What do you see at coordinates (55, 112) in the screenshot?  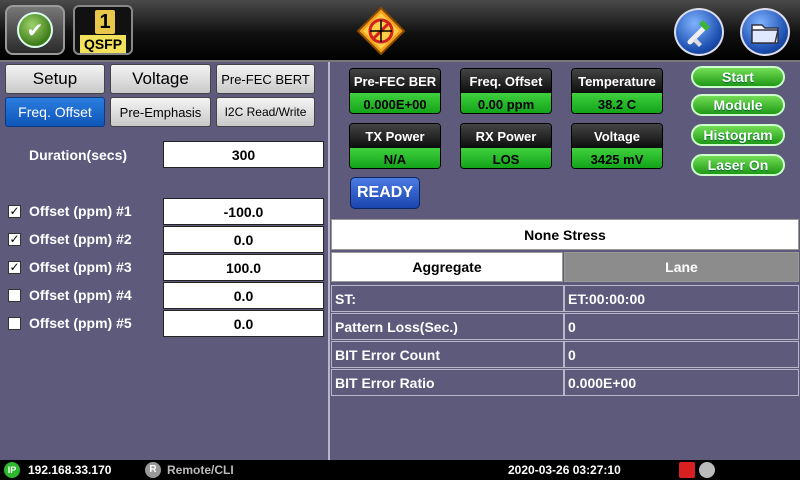 I see `tab-freq-offset: Freq. Offset` at bounding box center [55, 112].